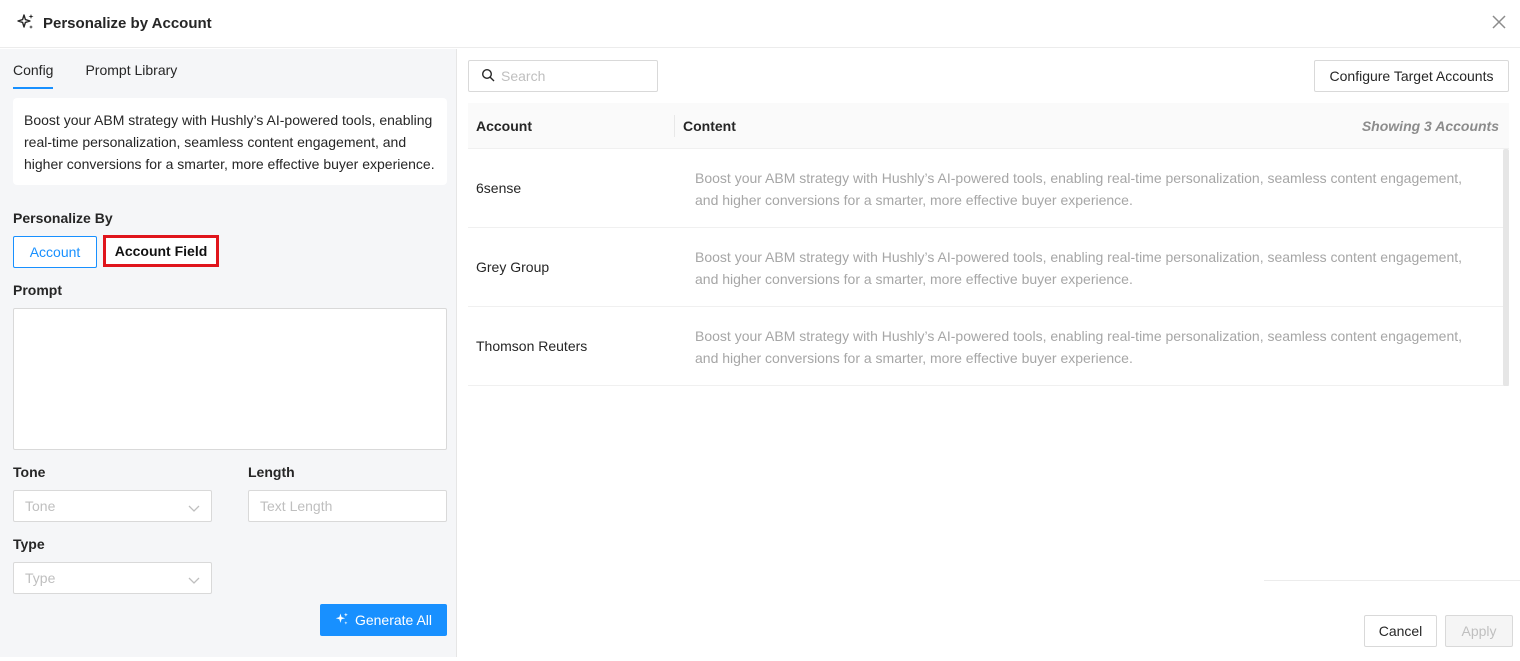 This screenshot has height=661, width=1520. What do you see at coordinates (40, 578) in the screenshot?
I see `type-placeholder: Type` at bounding box center [40, 578].